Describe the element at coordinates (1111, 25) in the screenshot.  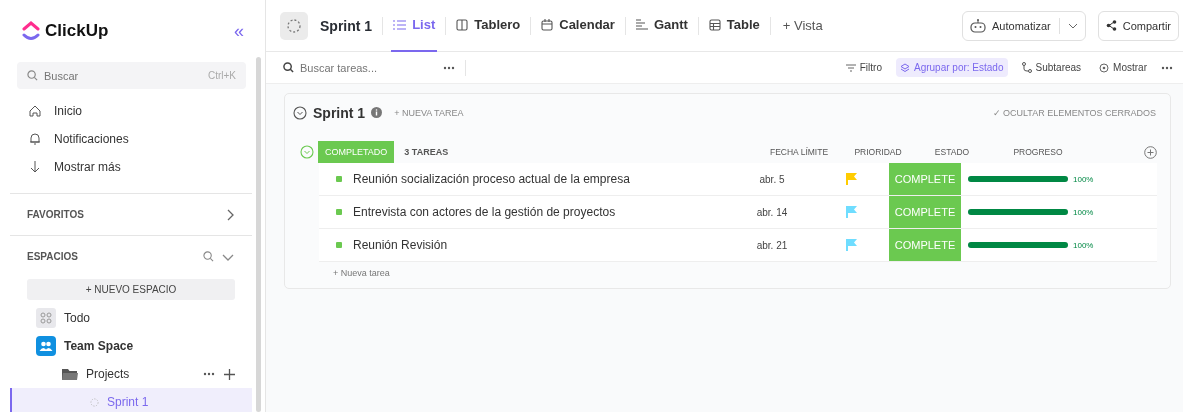
I see `share-icon` at that location.